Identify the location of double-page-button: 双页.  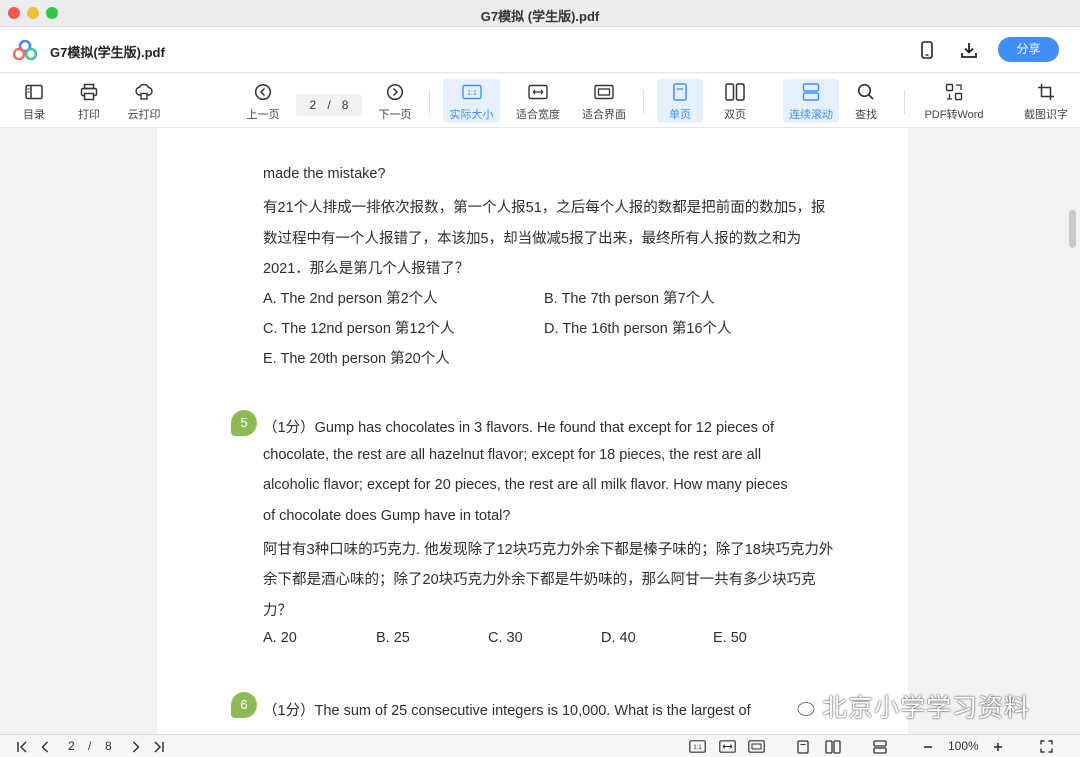
(735, 101).